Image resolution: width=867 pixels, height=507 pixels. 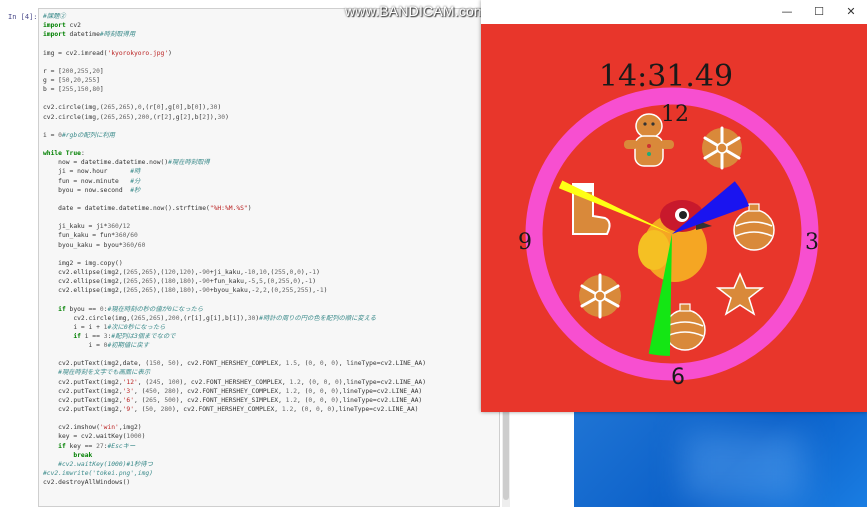 I want to click on maximize-icon: ☐, so click(x=819, y=12).